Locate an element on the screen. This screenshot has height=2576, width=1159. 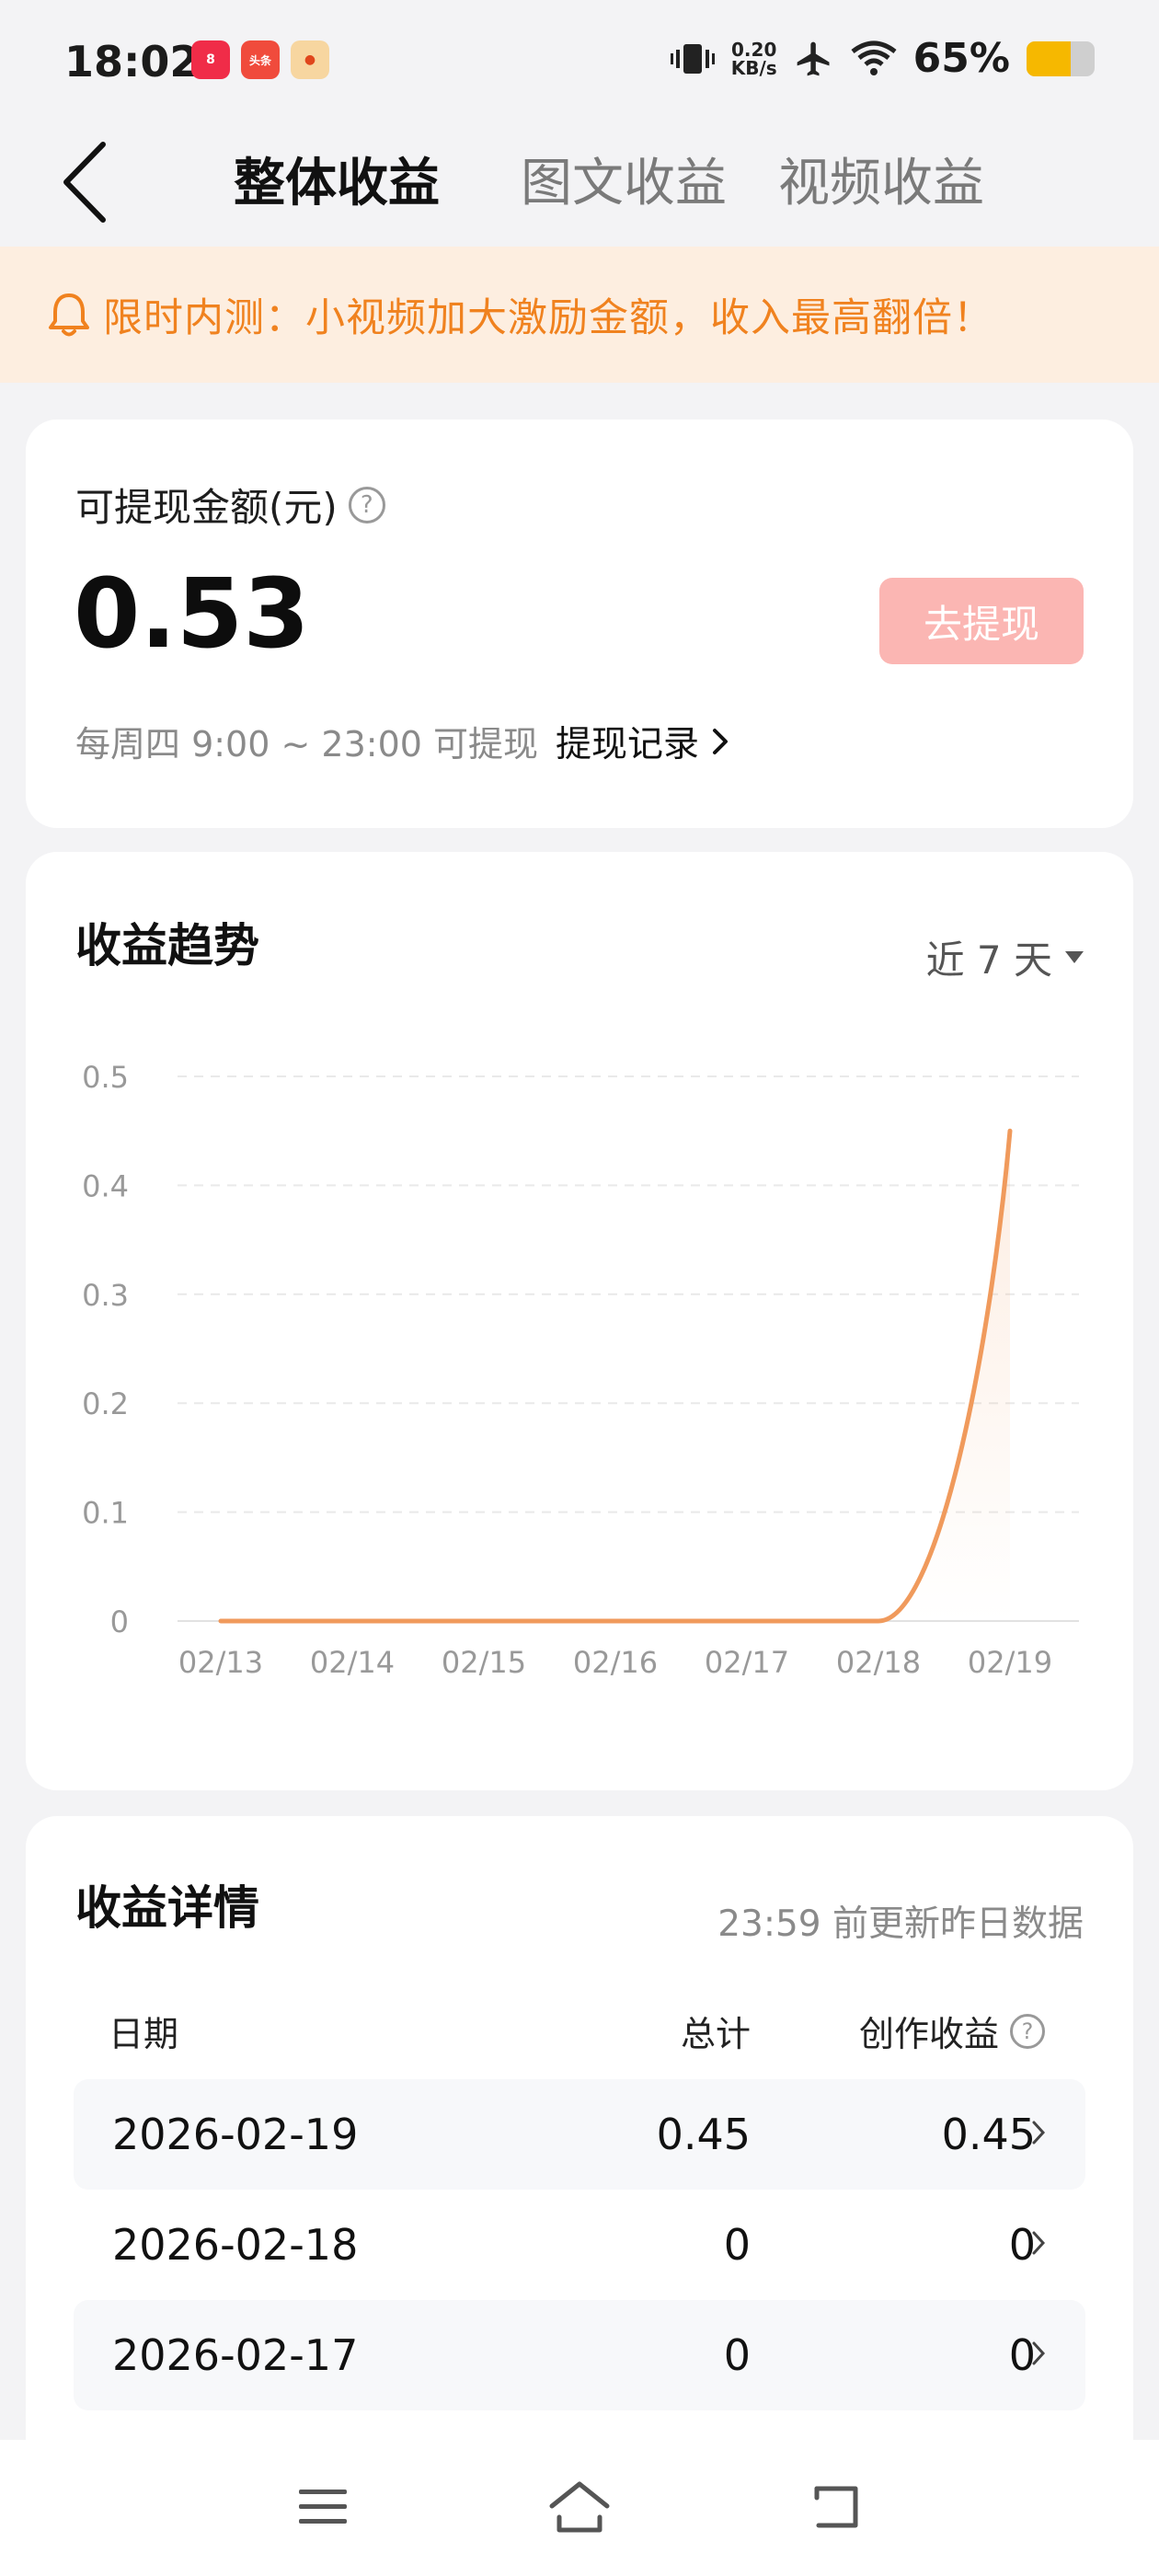
airplane-icon is located at coordinates (813, 58).